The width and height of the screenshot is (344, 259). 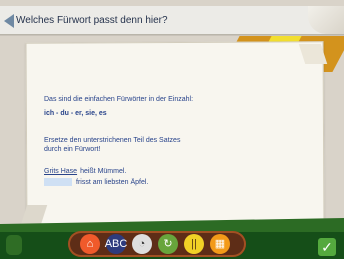 I want to click on bars-icon: ||, so click(x=194, y=244).